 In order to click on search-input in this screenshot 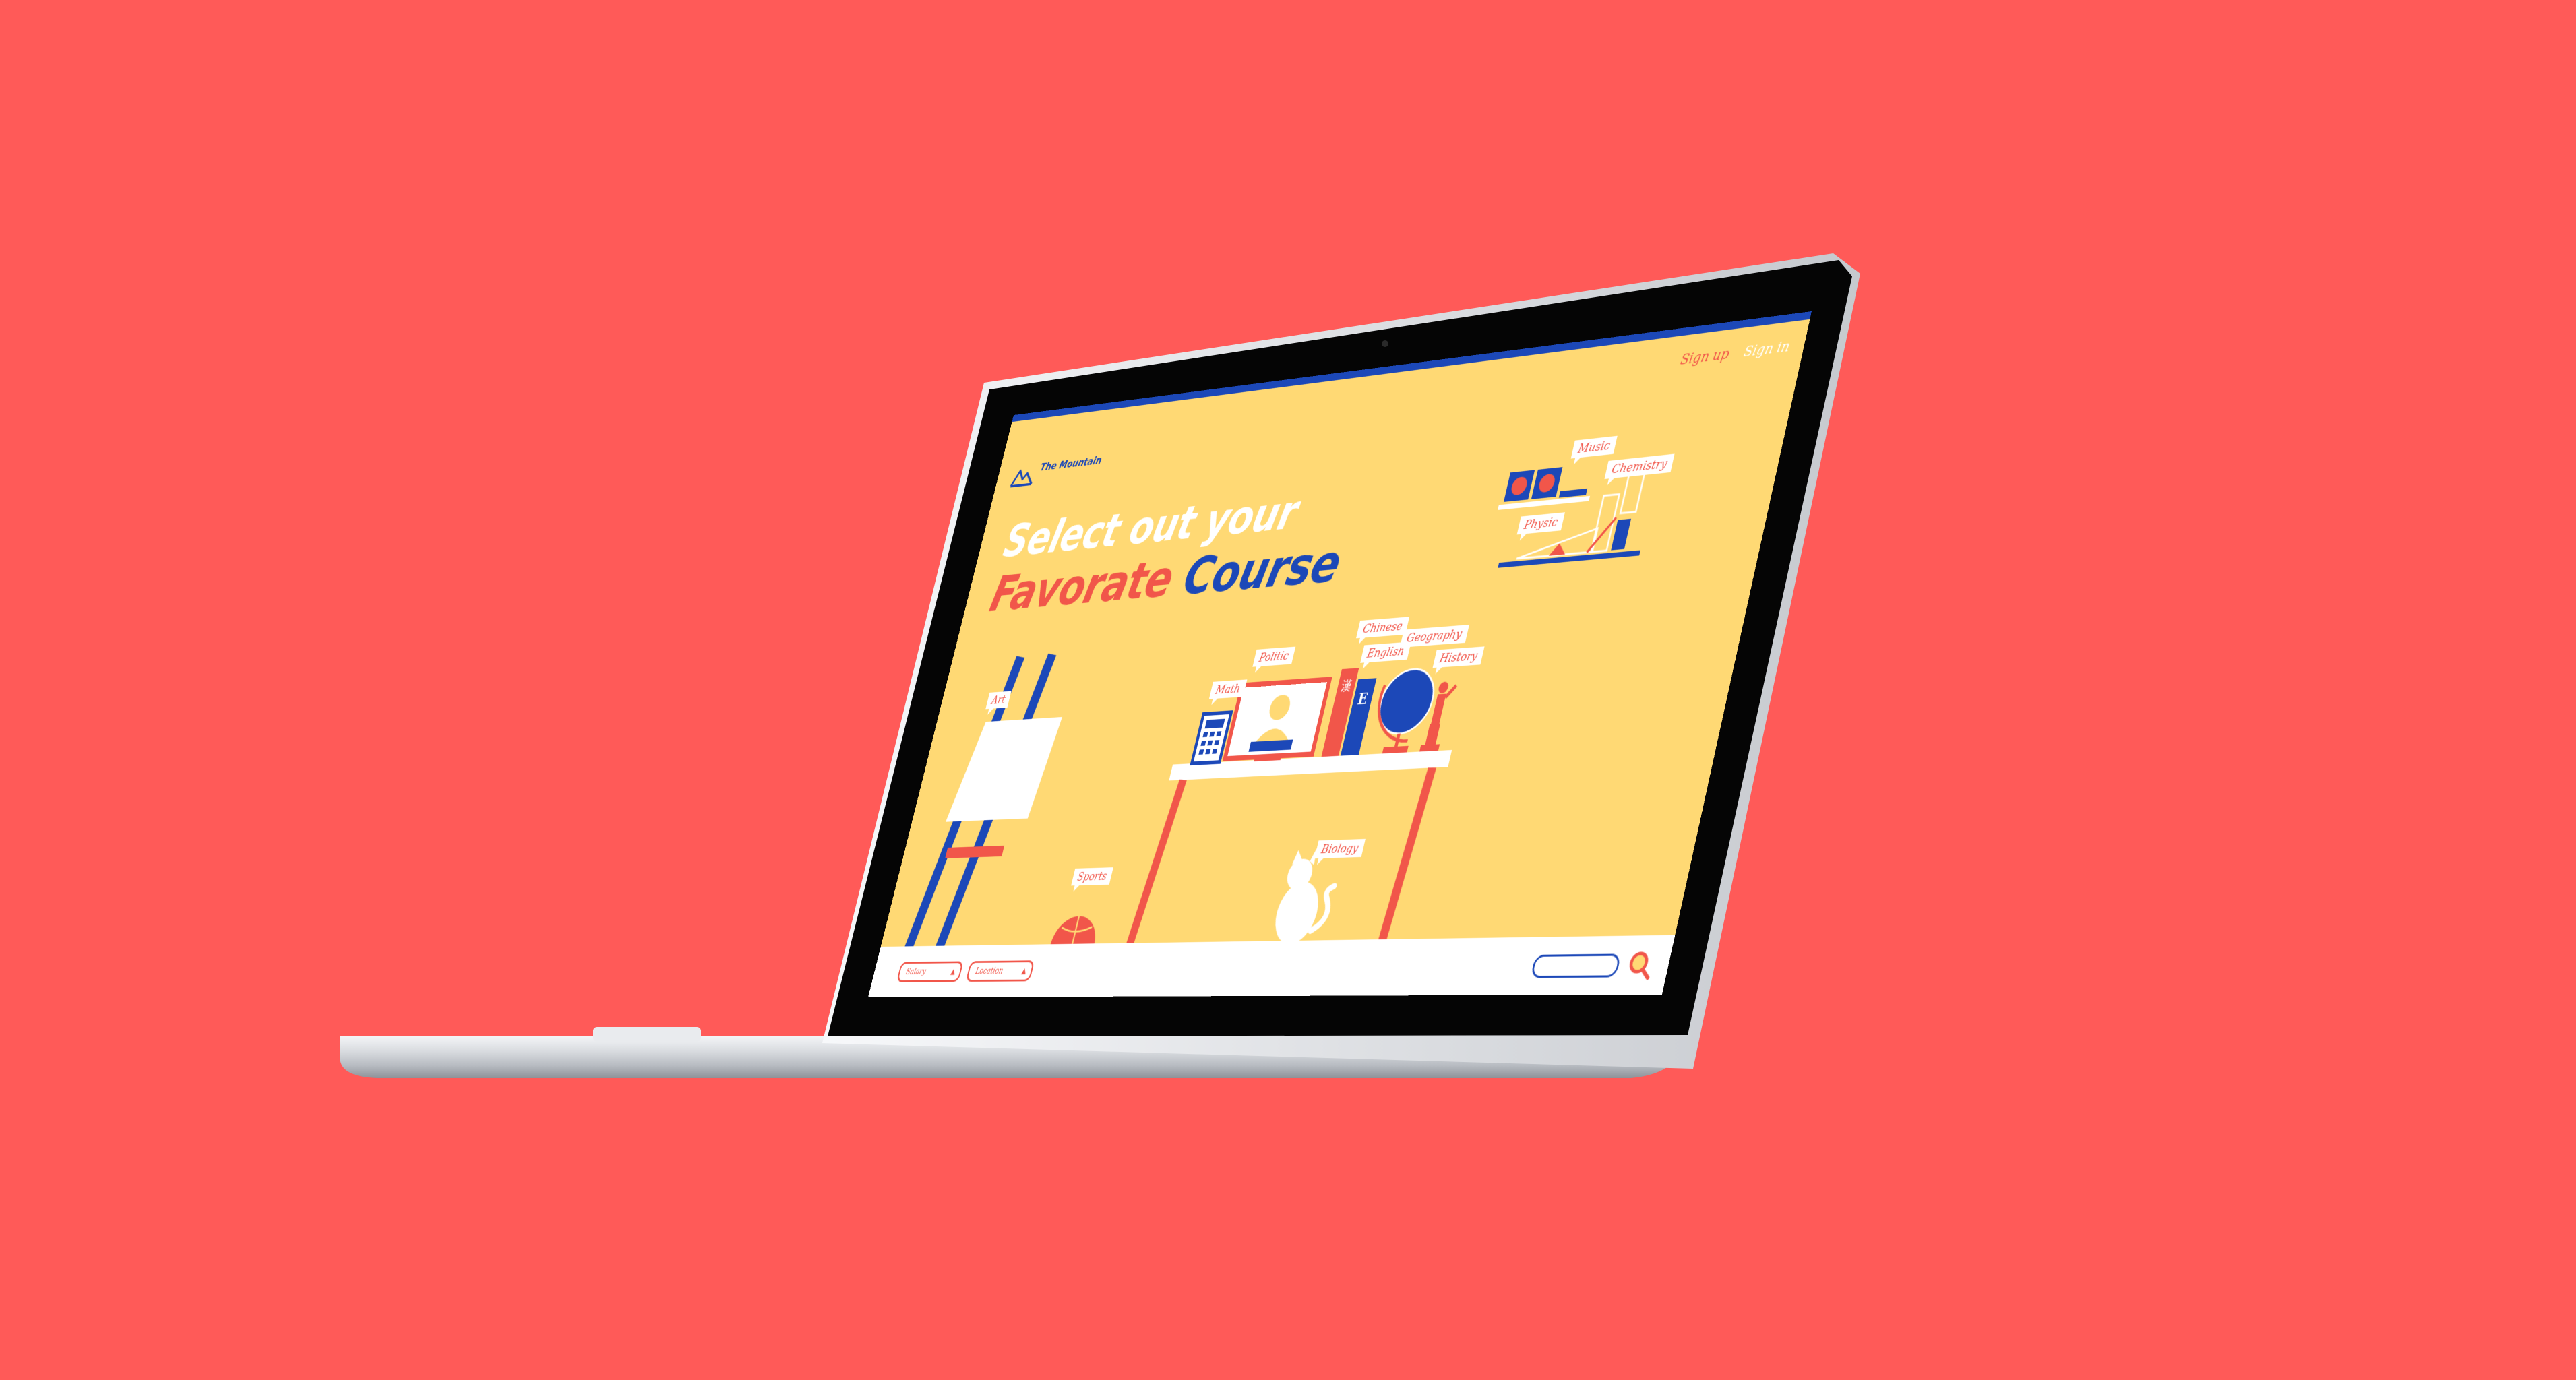, I will do `click(1575, 965)`.